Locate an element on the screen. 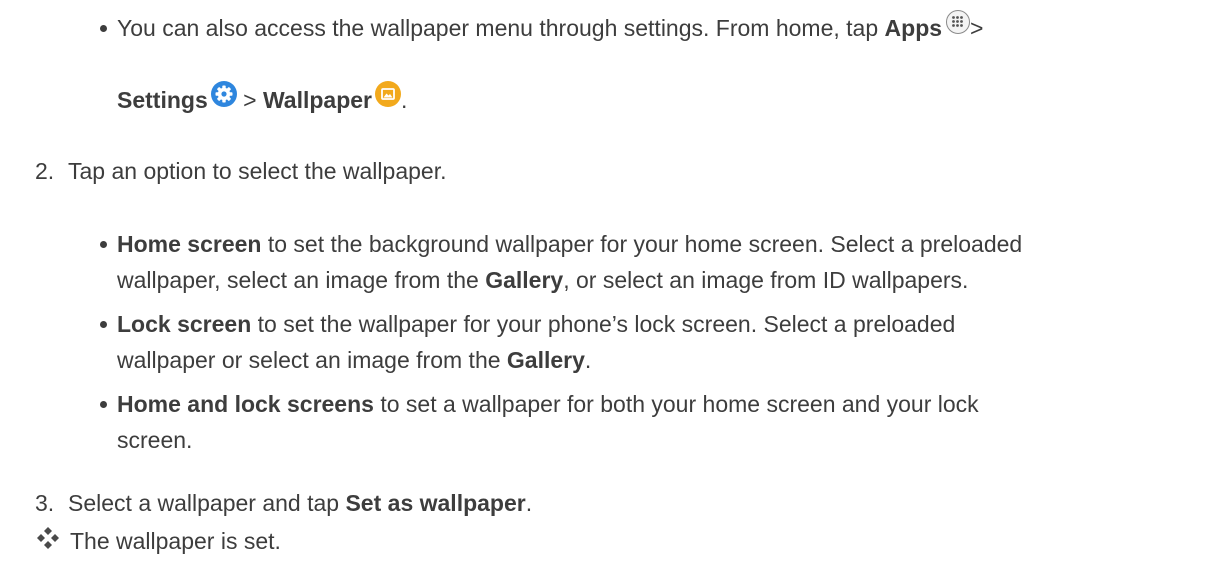  option-both-line-2: screen. is located at coordinates (155, 440).